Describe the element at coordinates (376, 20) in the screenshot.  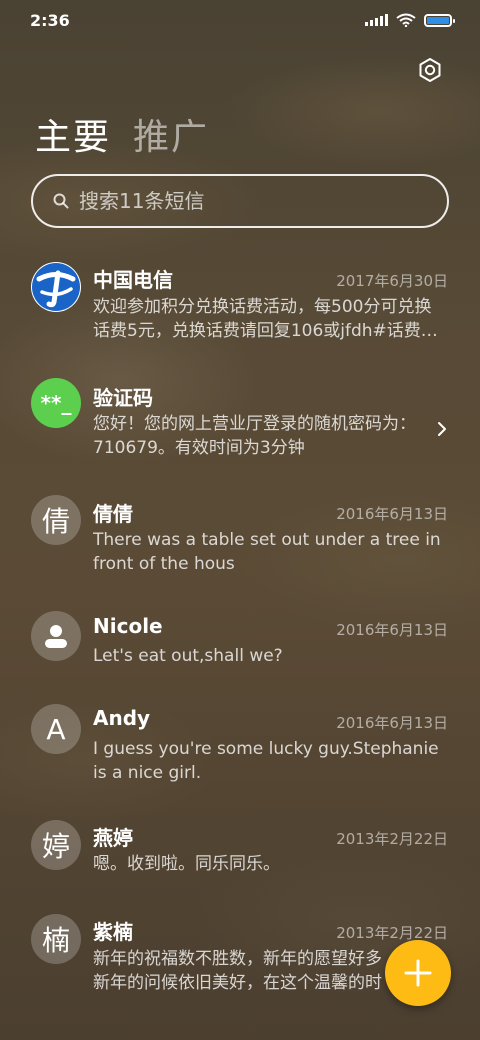
I see `signal-icon` at that location.